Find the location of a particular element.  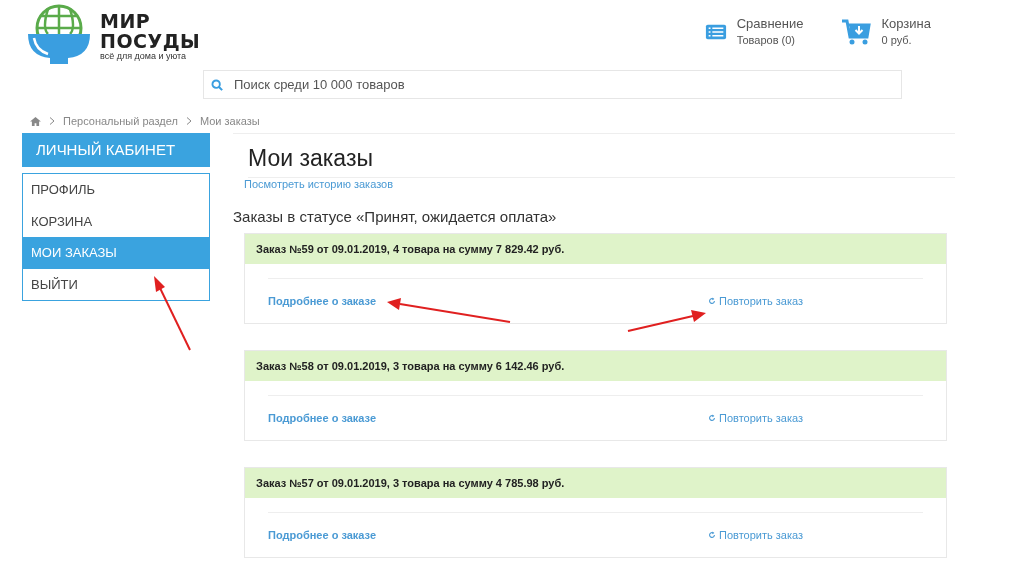

sidebar-item: КОРЗИНА is located at coordinates (116, 221).